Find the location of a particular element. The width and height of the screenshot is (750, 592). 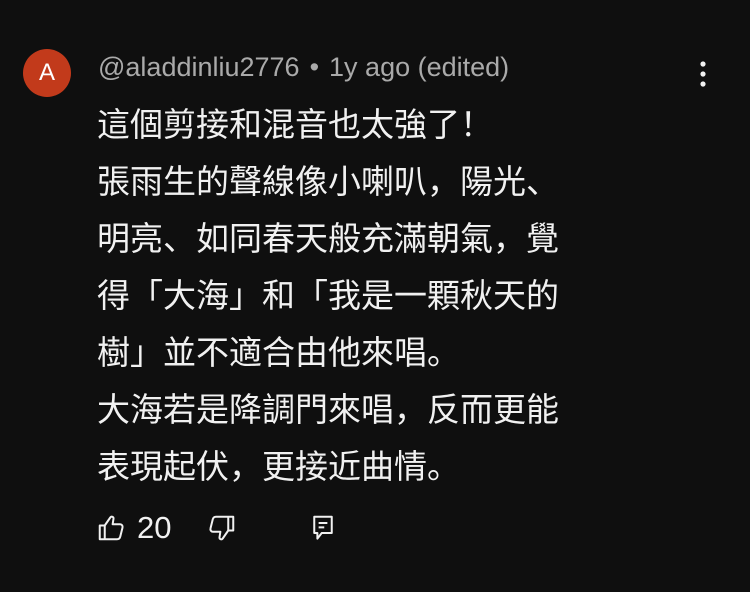

comment-line: 樹」並不適合由他來唱。 is located at coordinates (278, 352).